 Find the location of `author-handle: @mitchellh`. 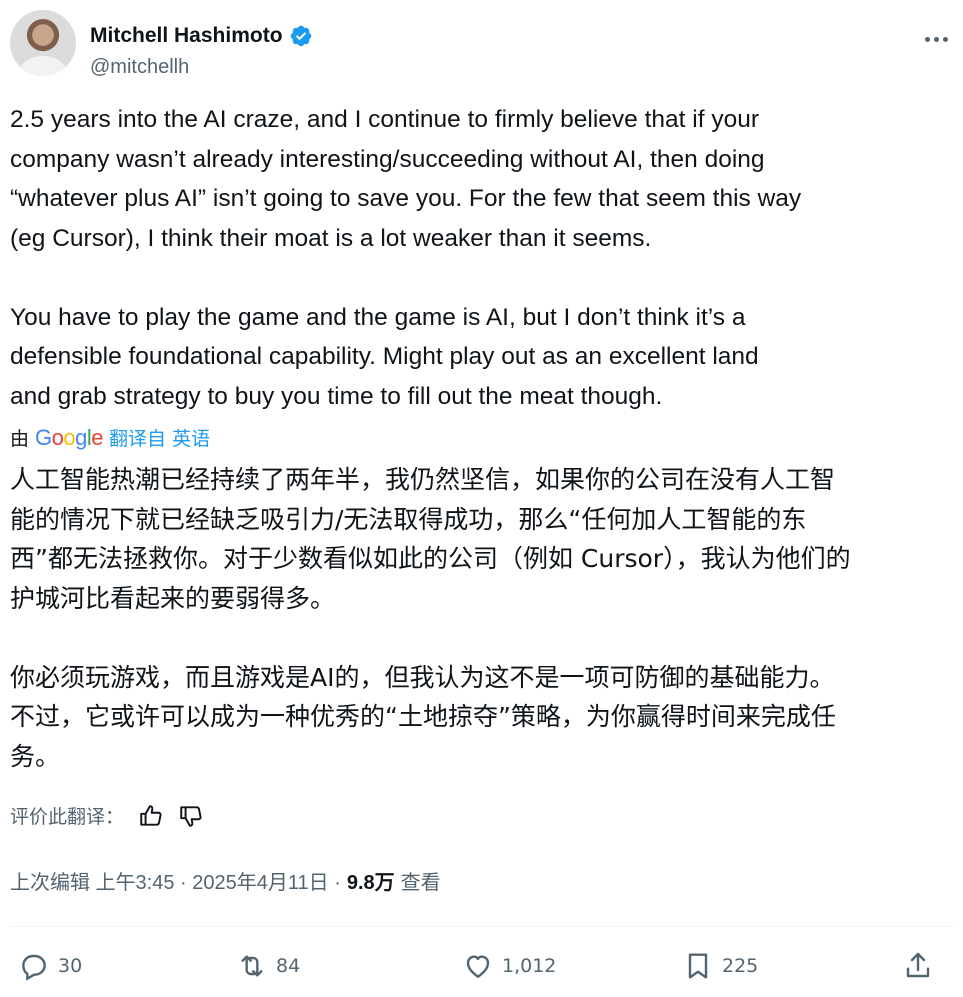

author-handle: @mitchellh is located at coordinates (139, 67).